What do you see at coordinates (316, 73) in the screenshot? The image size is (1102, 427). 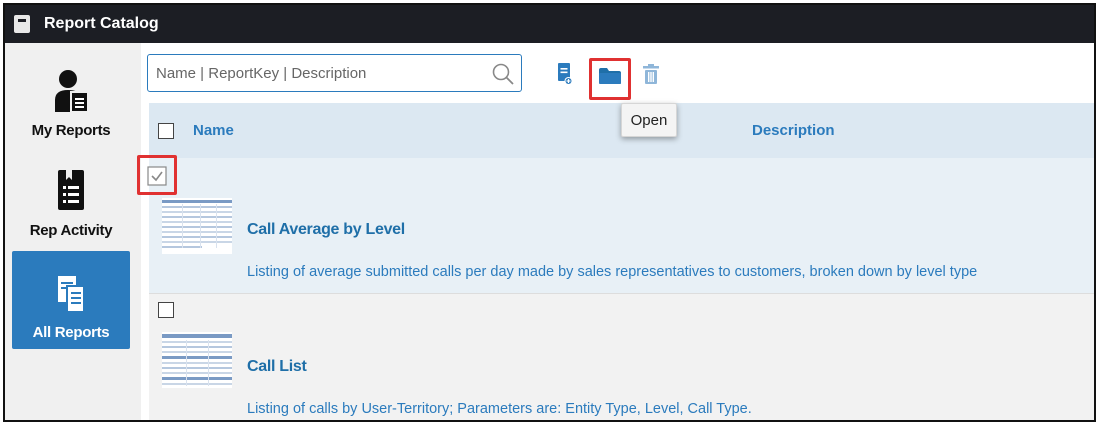 I see `search-input` at bounding box center [316, 73].